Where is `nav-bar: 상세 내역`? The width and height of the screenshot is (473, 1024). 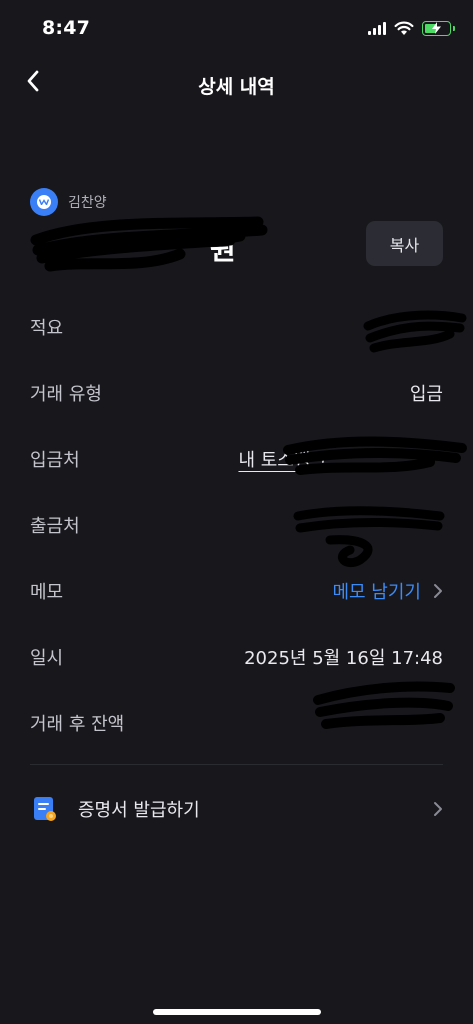 nav-bar: 상세 내역 is located at coordinates (236, 83).